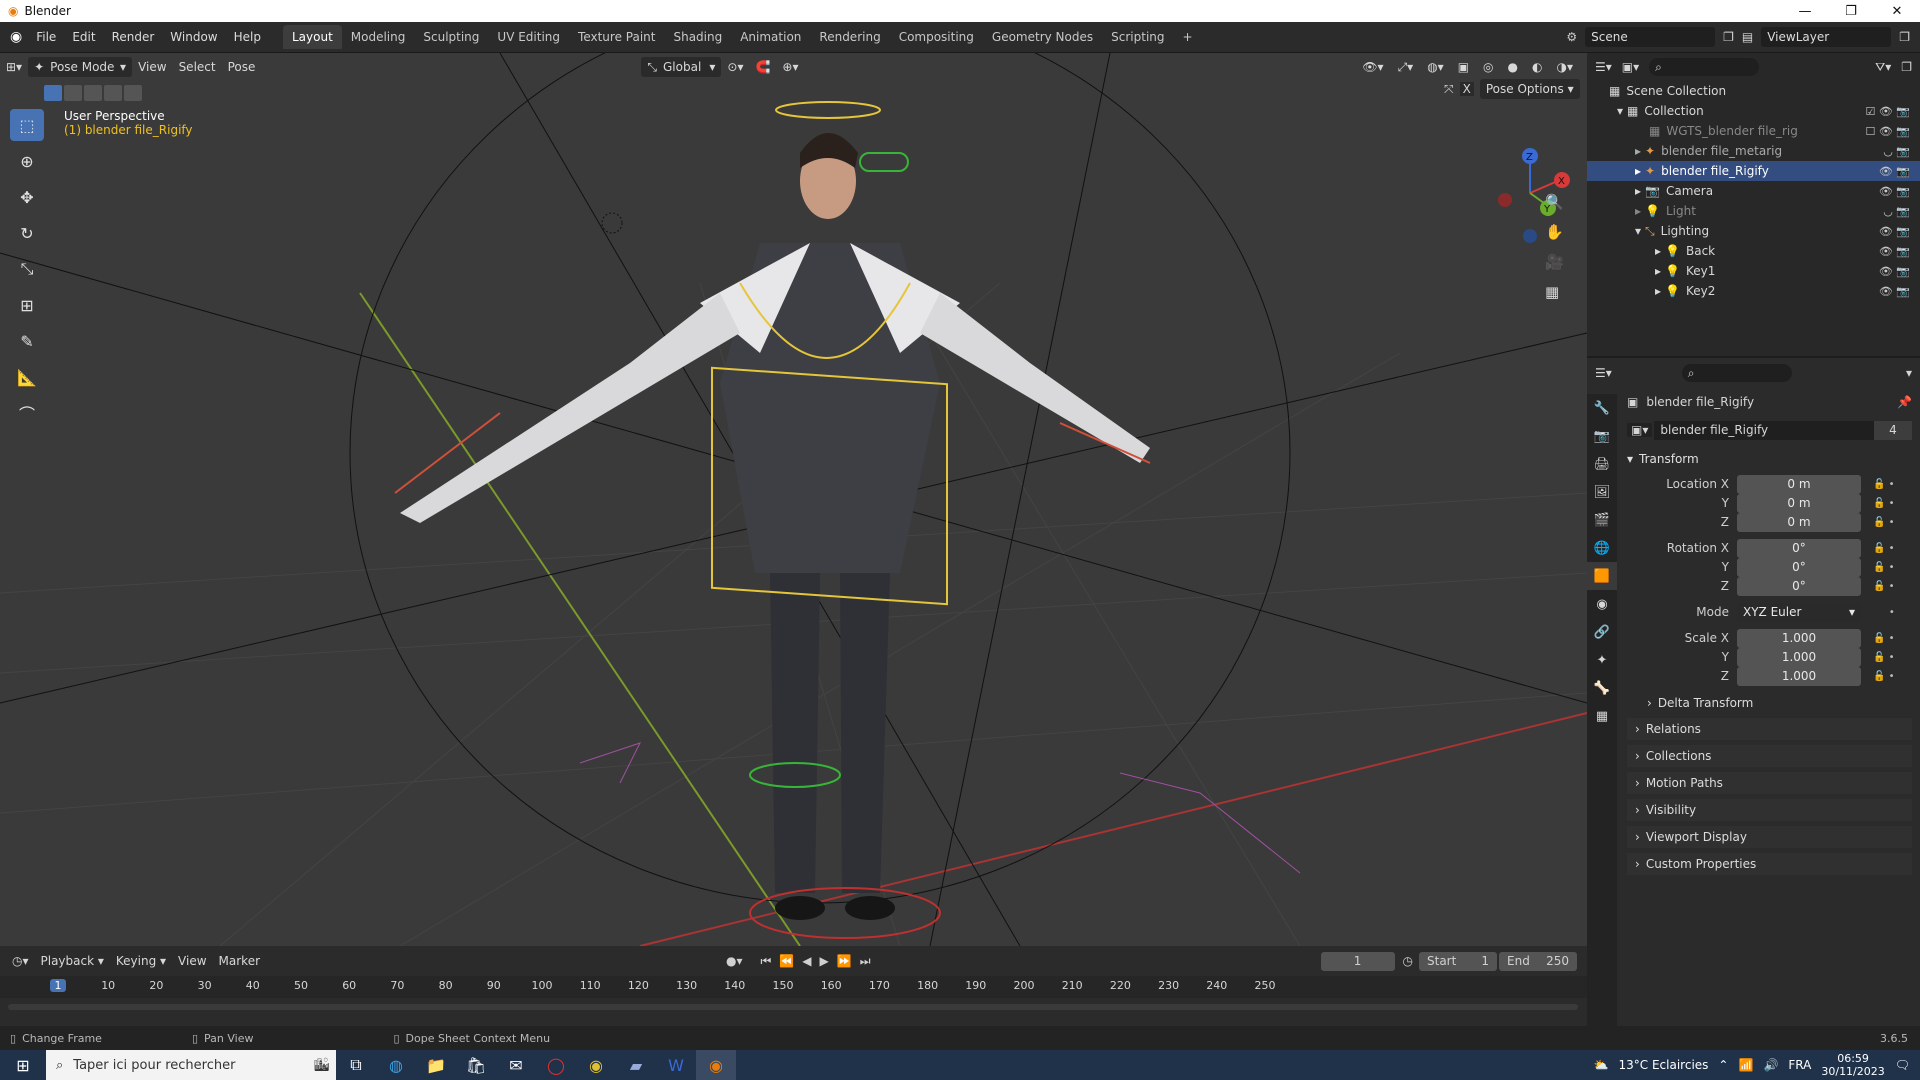 The width and height of the screenshot is (1920, 1080). I want to click on prev-keyframe-icon: ⏪, so click(786, 961).